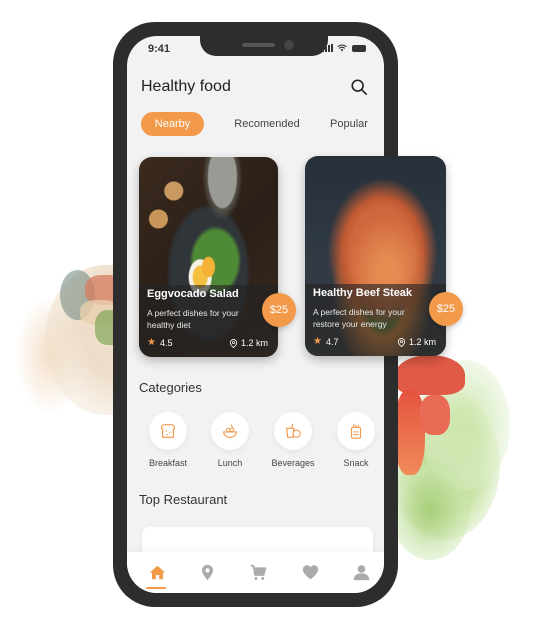 The height and width of the screenshot is (625, 540). I want to click on nav-home, so click(157, 575).